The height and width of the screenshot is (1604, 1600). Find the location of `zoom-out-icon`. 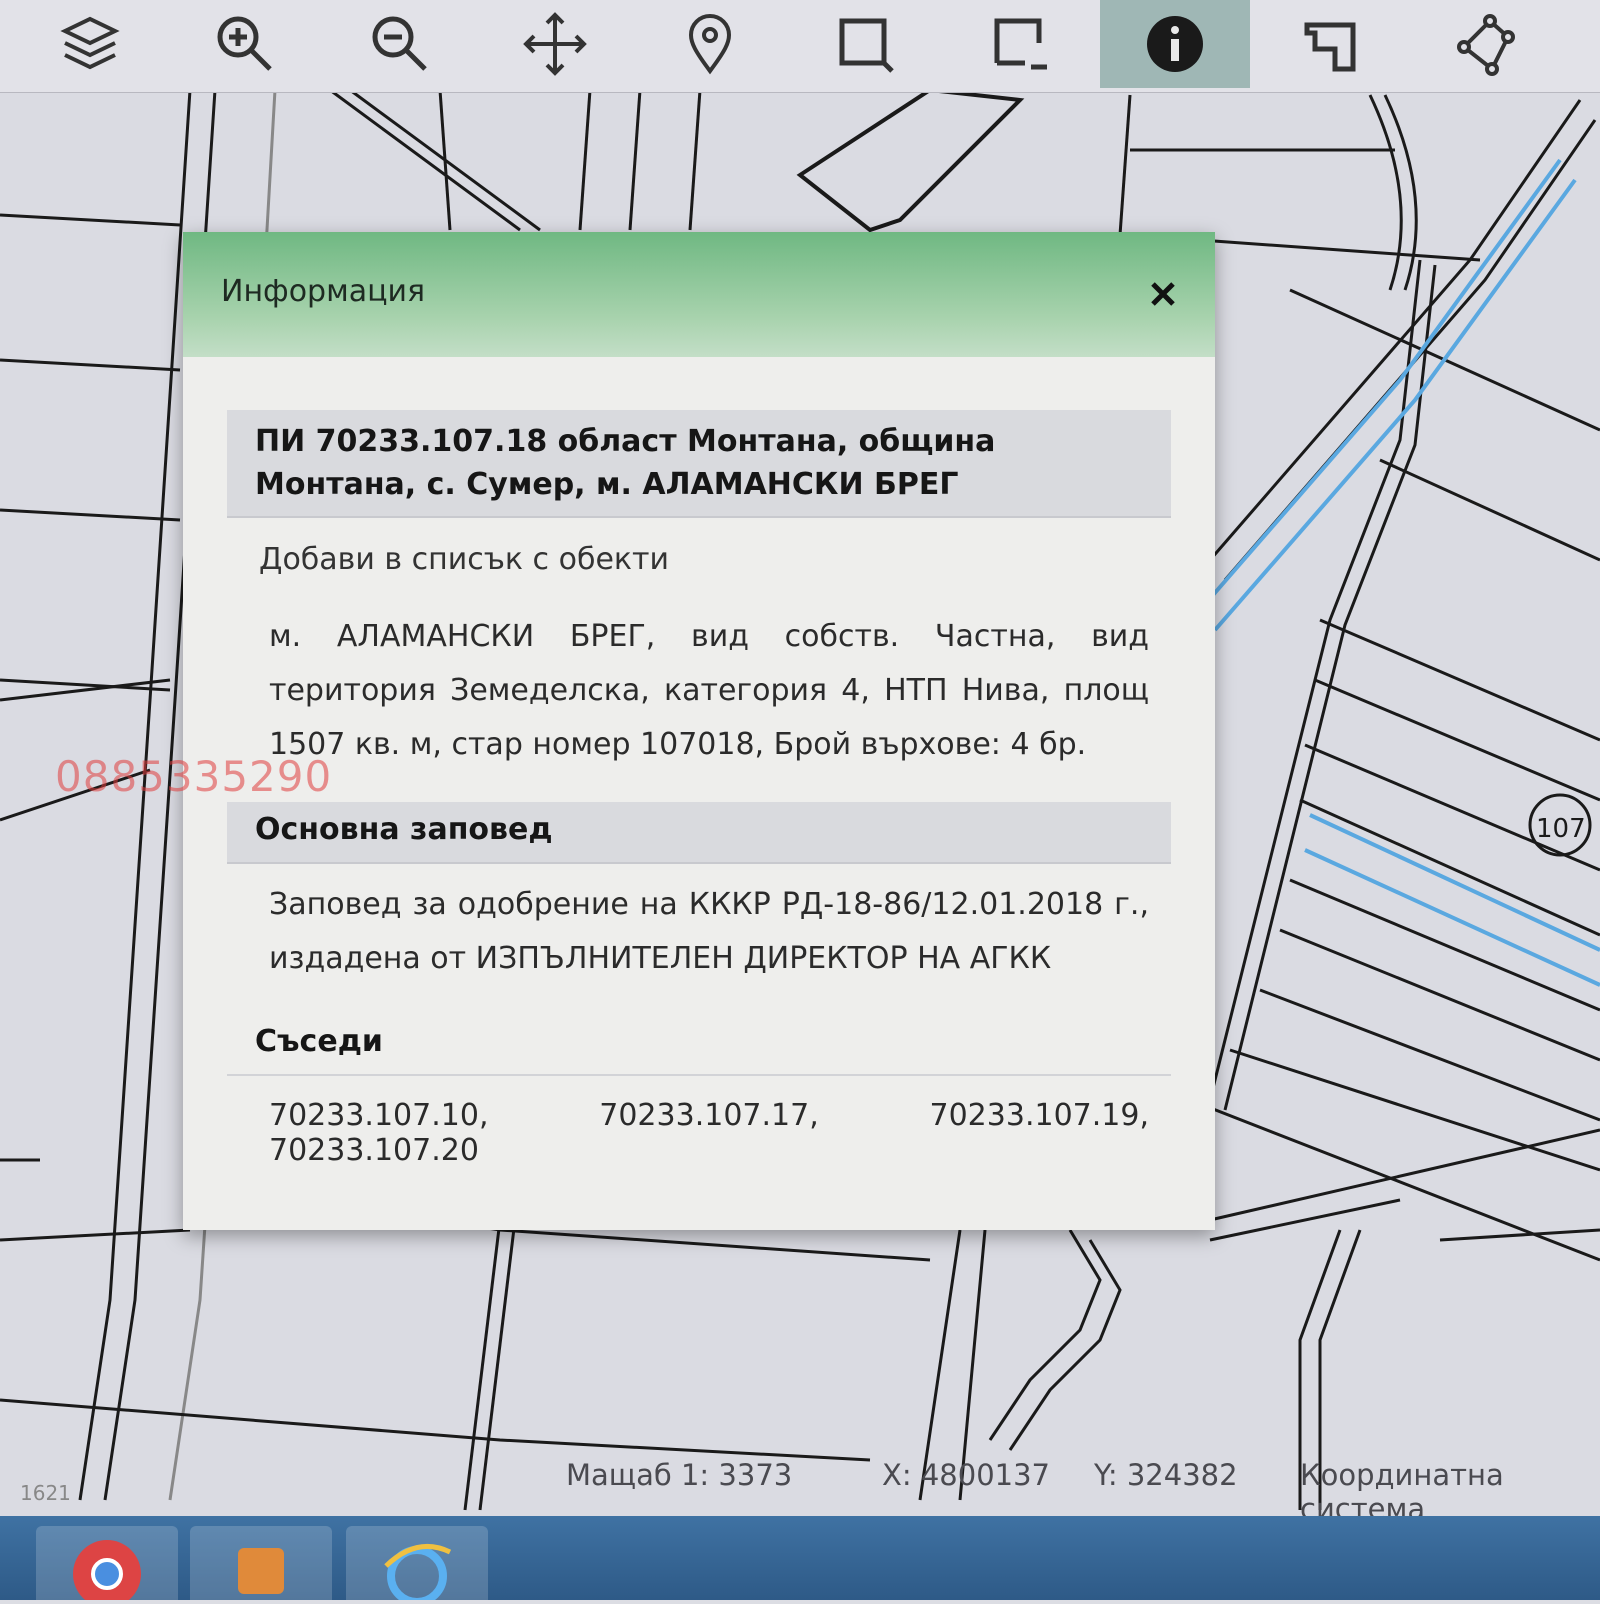

zoom-out-icon is located at coordinates (399, 43).